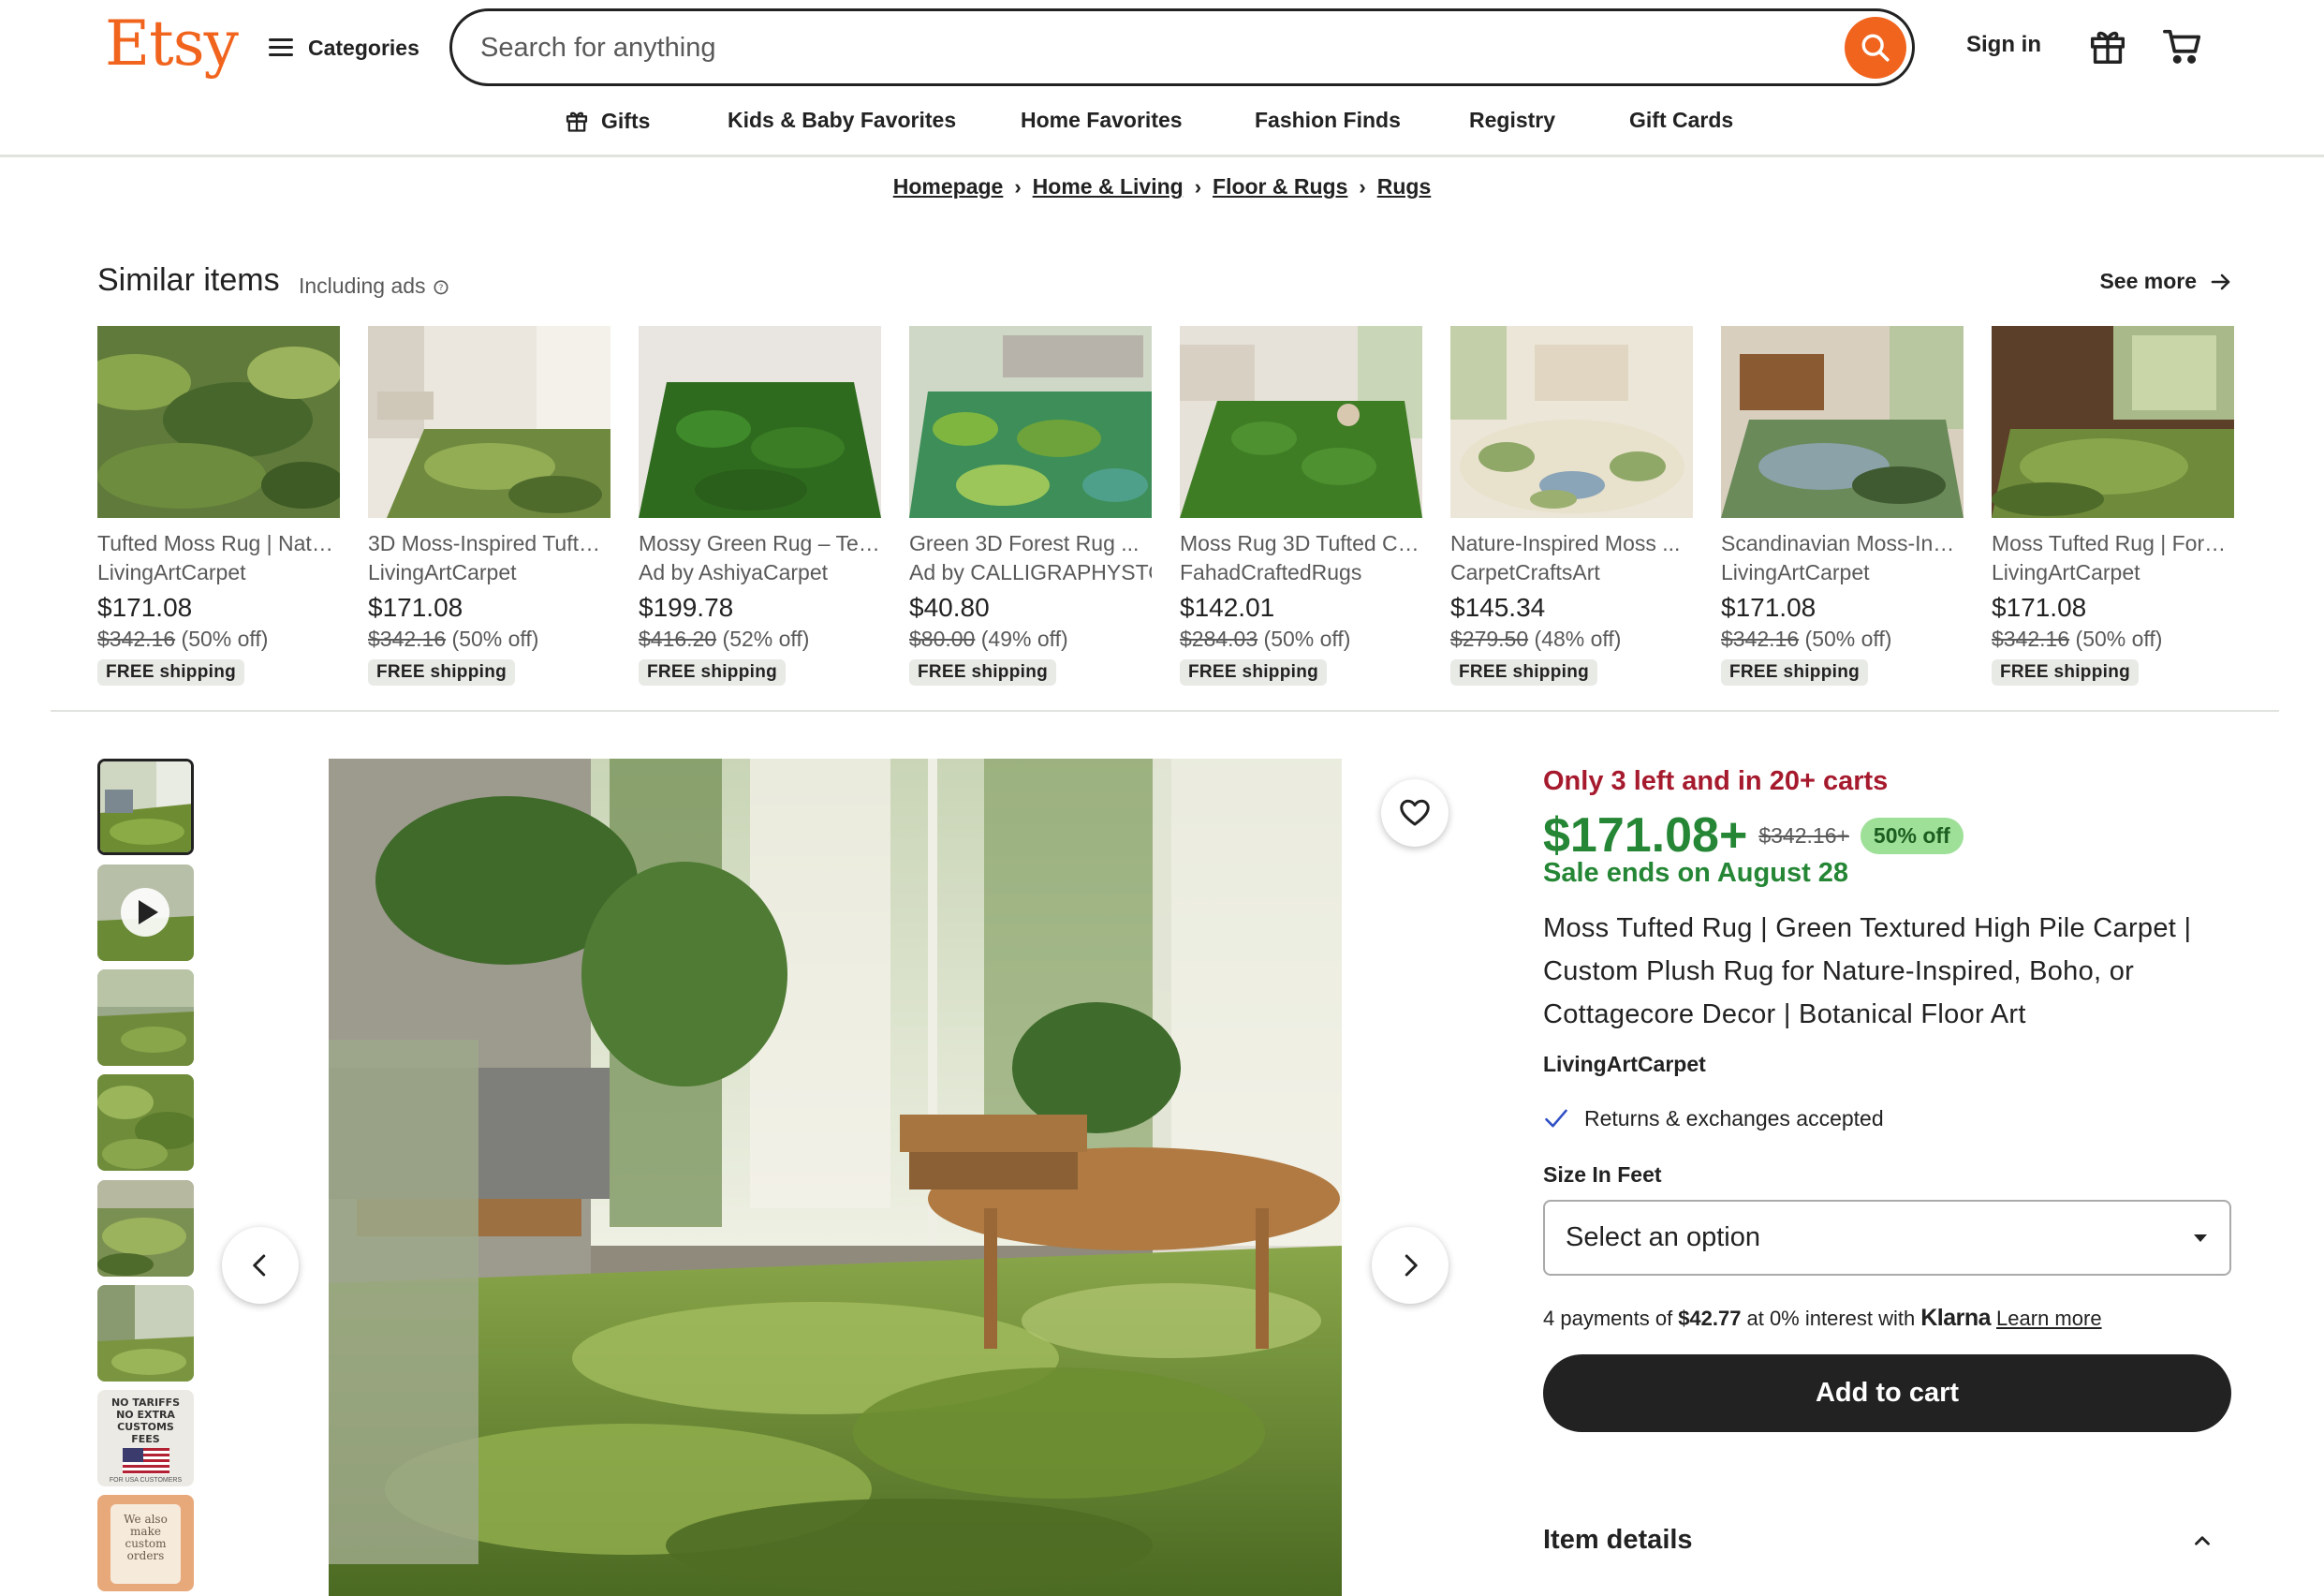 This screenshot has width=2324, height=1596. What do you see at coordinates (218, 543) in the screenshot?
I see `product-title: Tufted Moss Rug | Natural Green Carpet` at bounding box center [218, 543].